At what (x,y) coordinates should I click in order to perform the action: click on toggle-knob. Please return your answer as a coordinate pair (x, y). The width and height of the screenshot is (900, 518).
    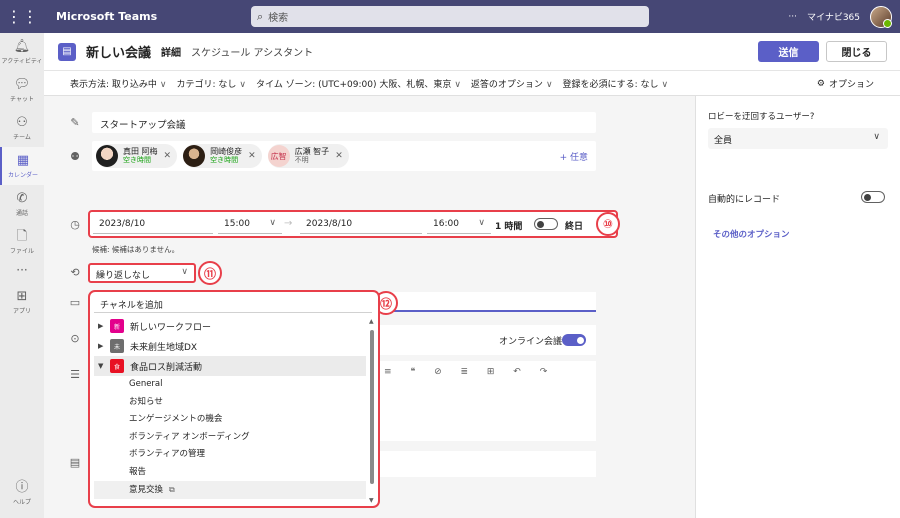
    Looking at the image, I should click on (540, 224).